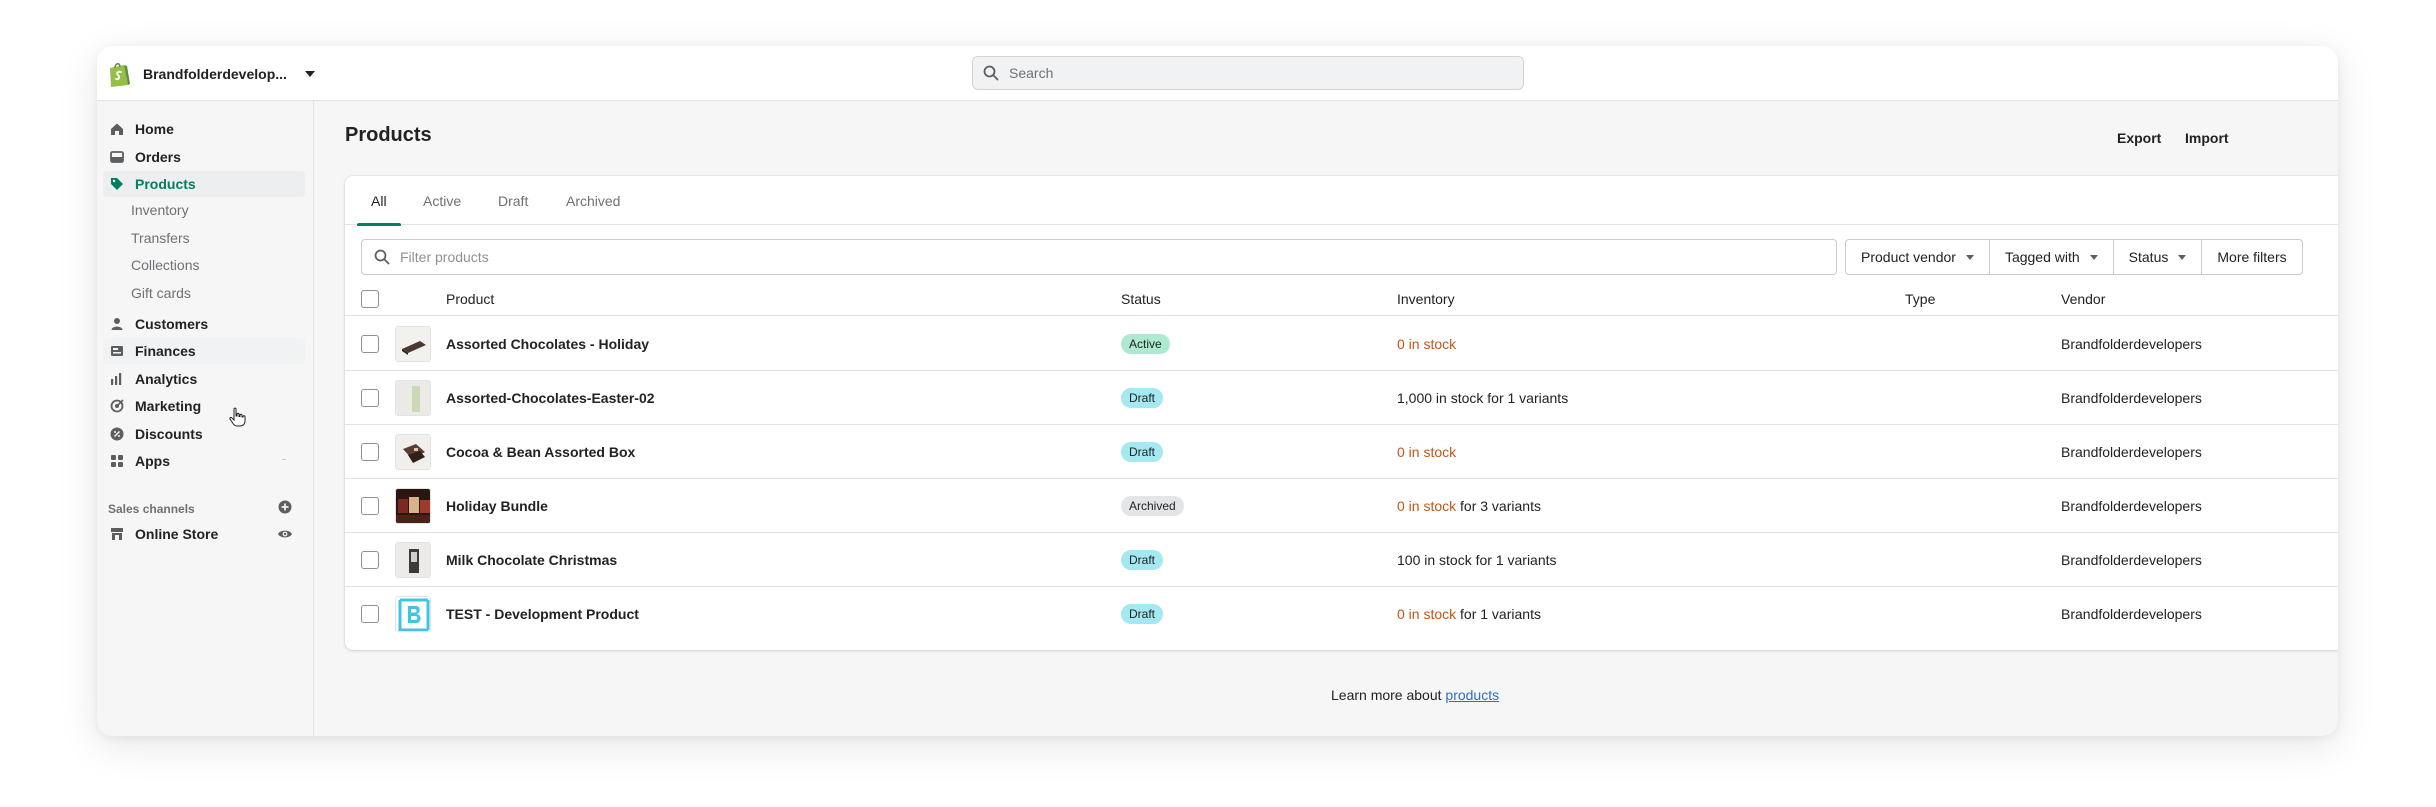  I want to click on product-name-link: Holiday Bundle, so click(497, 506).